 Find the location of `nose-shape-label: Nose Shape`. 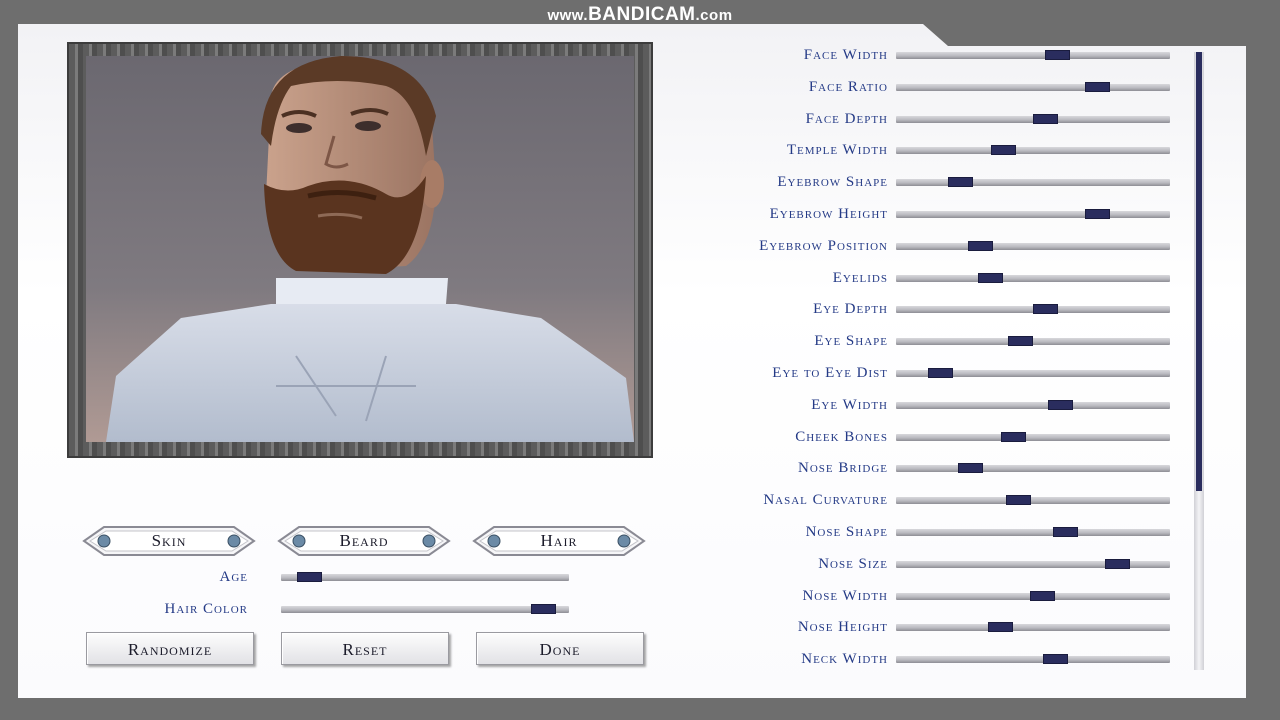

nose-shape-label: Nose Shape is located at coordinates (846, 532).